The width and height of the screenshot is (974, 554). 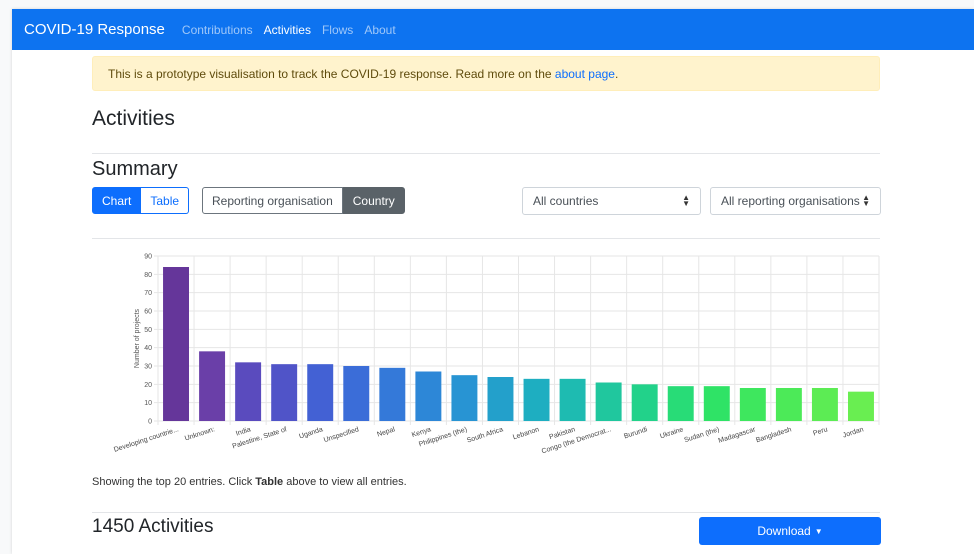 I want to click on x-tick-label: South Africa, so click(x=485, y=435).